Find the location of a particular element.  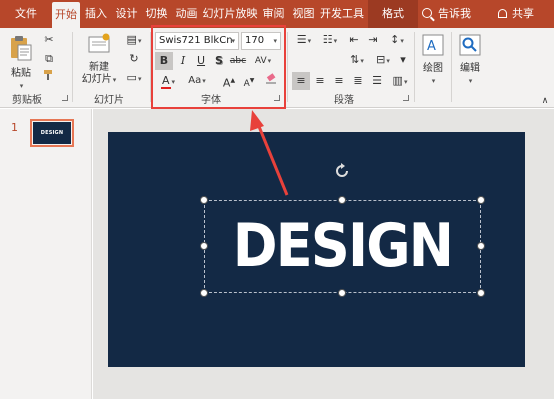

paste-button: 粘贴 ▾ is located at coordinates (21, 63).